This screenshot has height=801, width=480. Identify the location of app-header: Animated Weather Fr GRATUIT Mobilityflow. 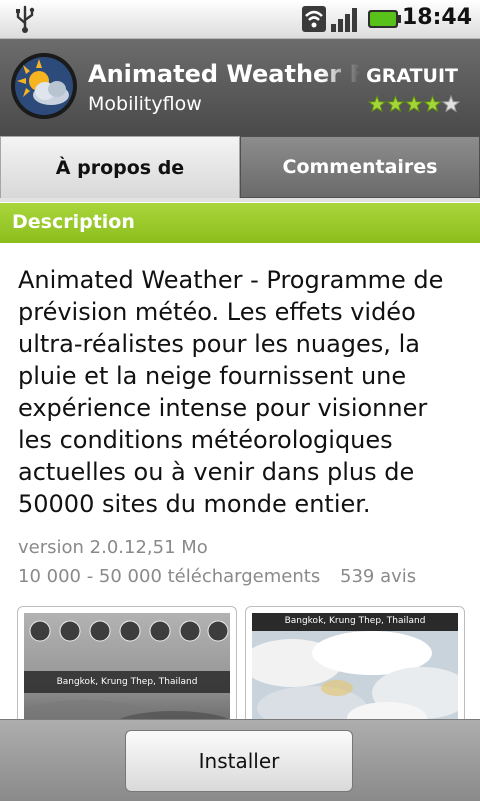
(240, 88).